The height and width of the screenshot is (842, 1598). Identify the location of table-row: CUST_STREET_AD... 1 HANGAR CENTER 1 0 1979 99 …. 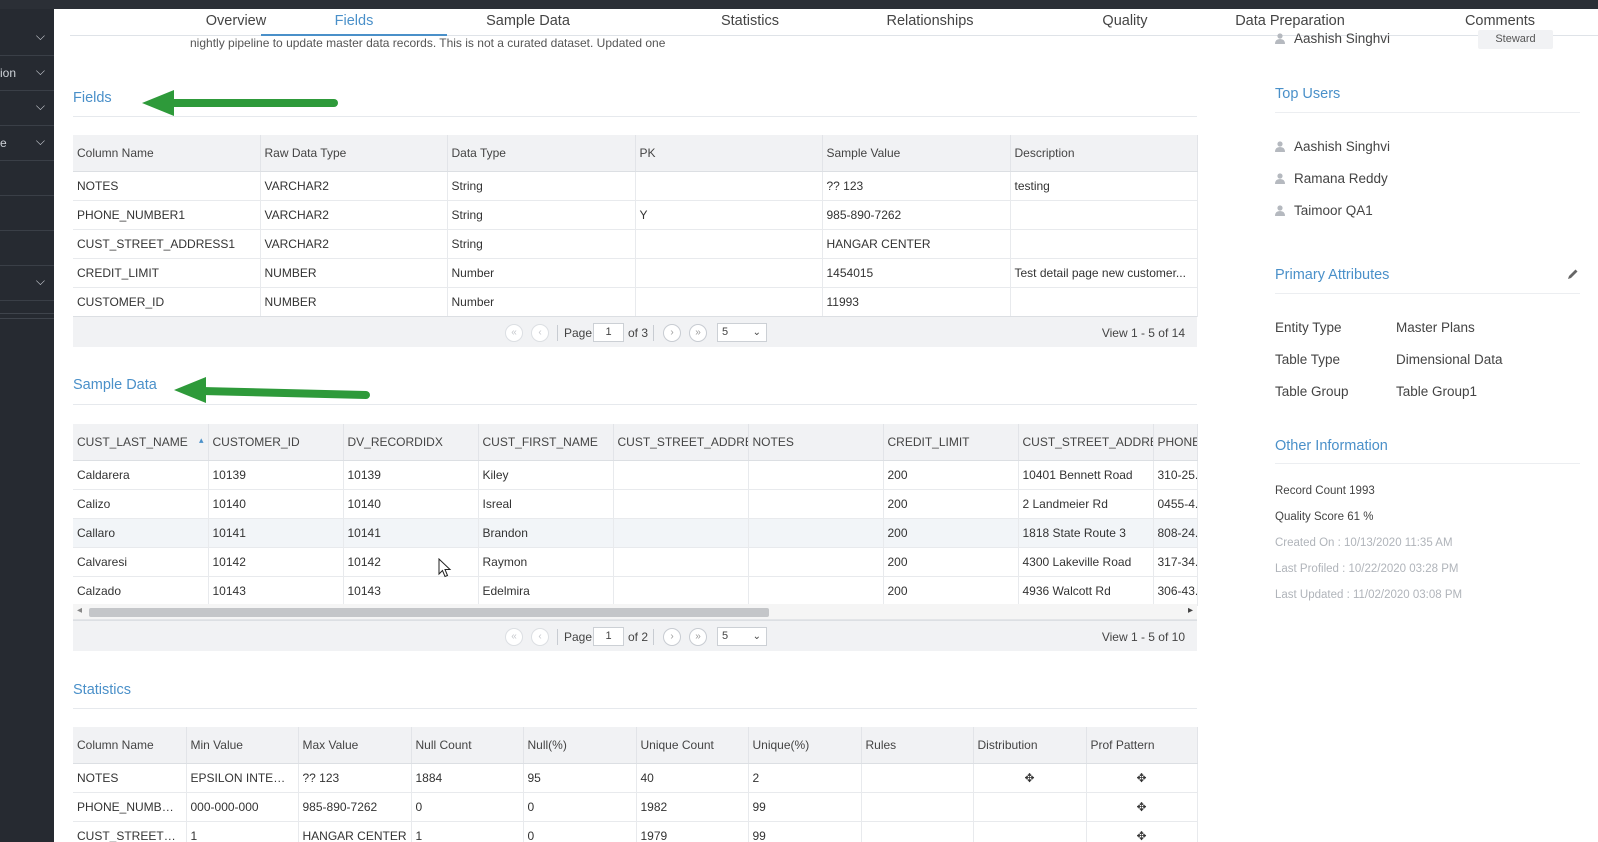
(635, 831).